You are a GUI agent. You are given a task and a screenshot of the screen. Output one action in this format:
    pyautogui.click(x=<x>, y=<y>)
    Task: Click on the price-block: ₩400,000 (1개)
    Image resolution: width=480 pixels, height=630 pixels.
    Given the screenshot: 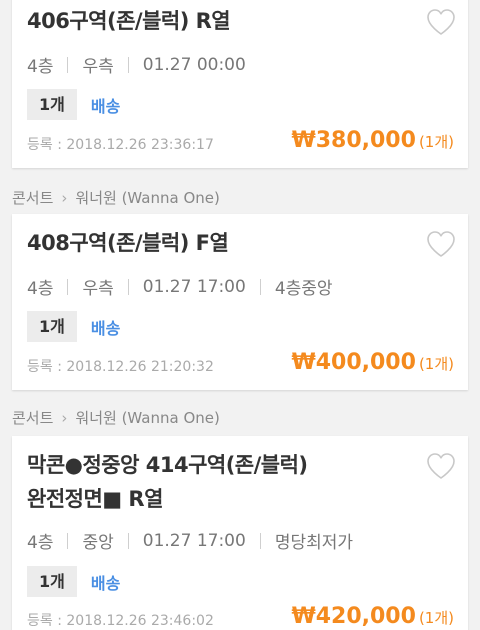 What is the action you would take?
    pyautogui.click(x=372, y=362)
    